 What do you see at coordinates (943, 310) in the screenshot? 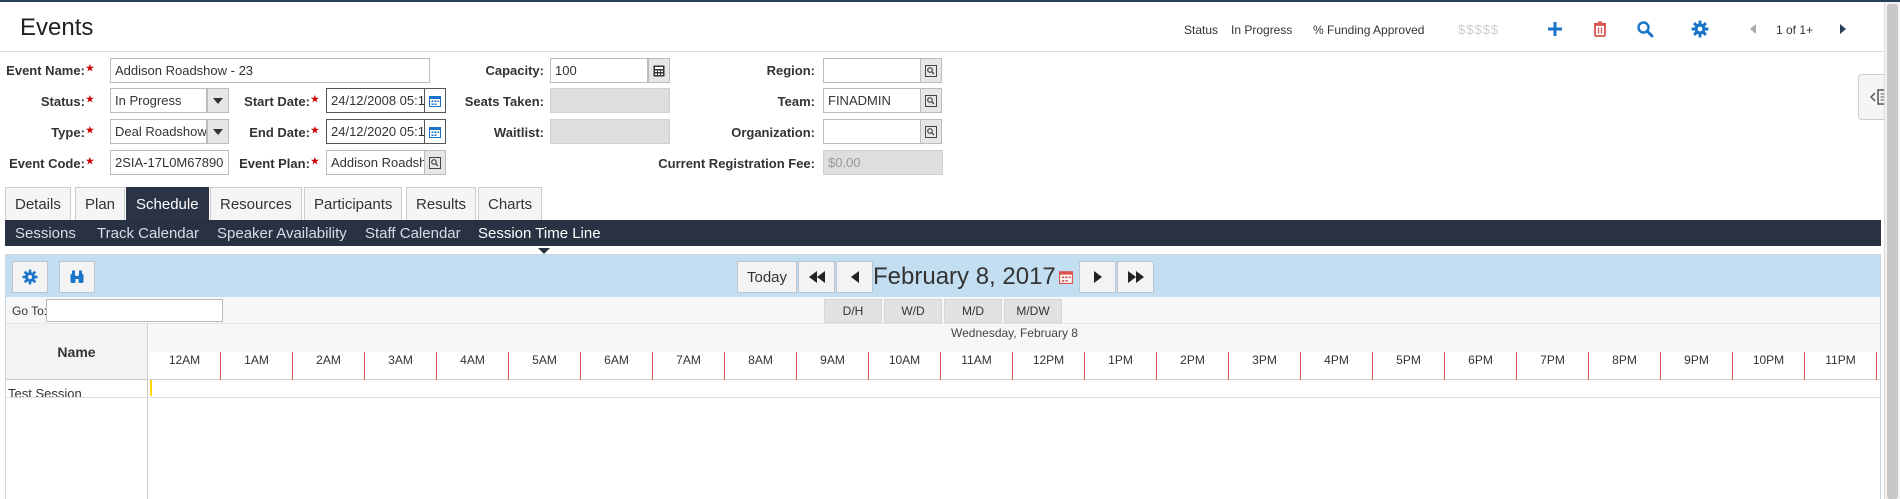
I see `goto-row: Go To: D/H W/D M/D M/DW` at bounding box center [943, 310].